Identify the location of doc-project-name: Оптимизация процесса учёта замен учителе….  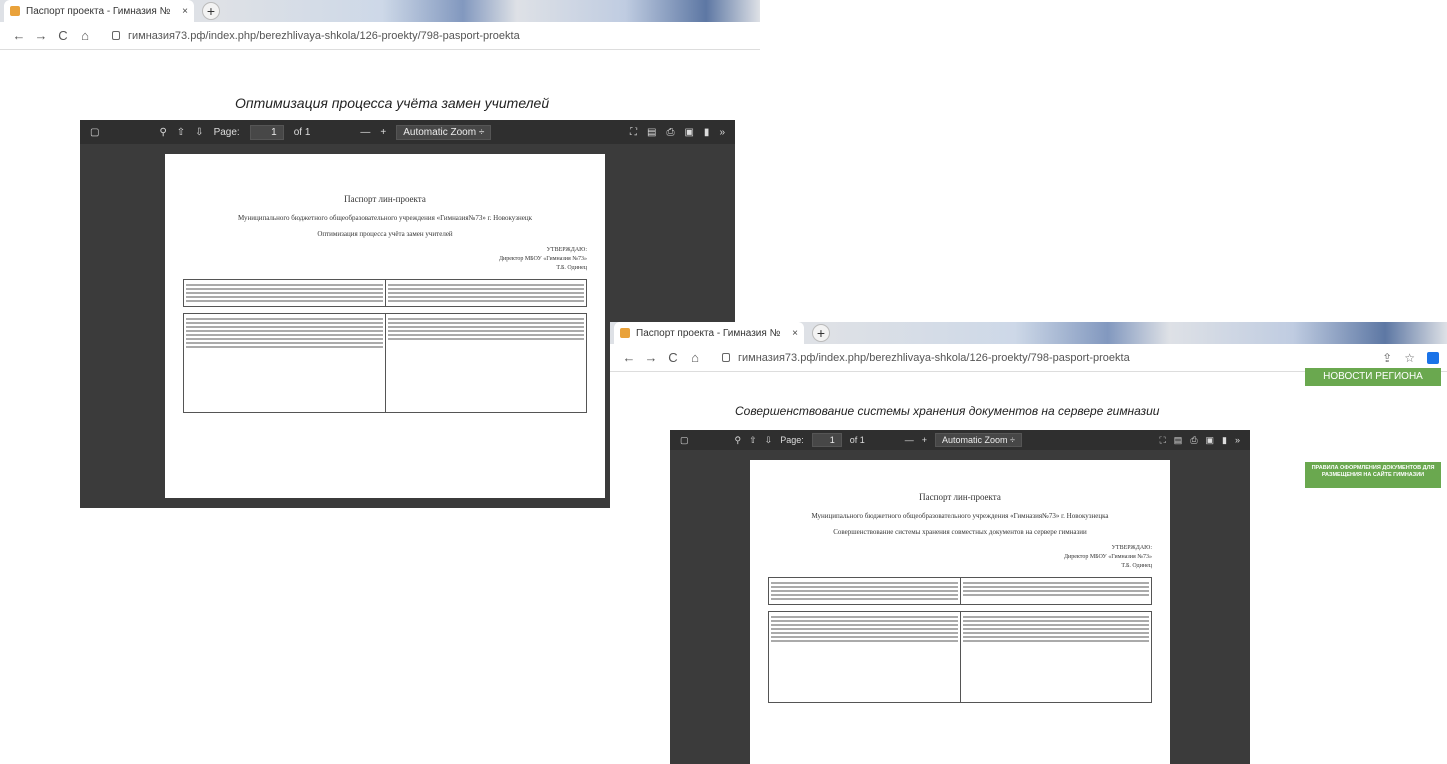
(385, 234).